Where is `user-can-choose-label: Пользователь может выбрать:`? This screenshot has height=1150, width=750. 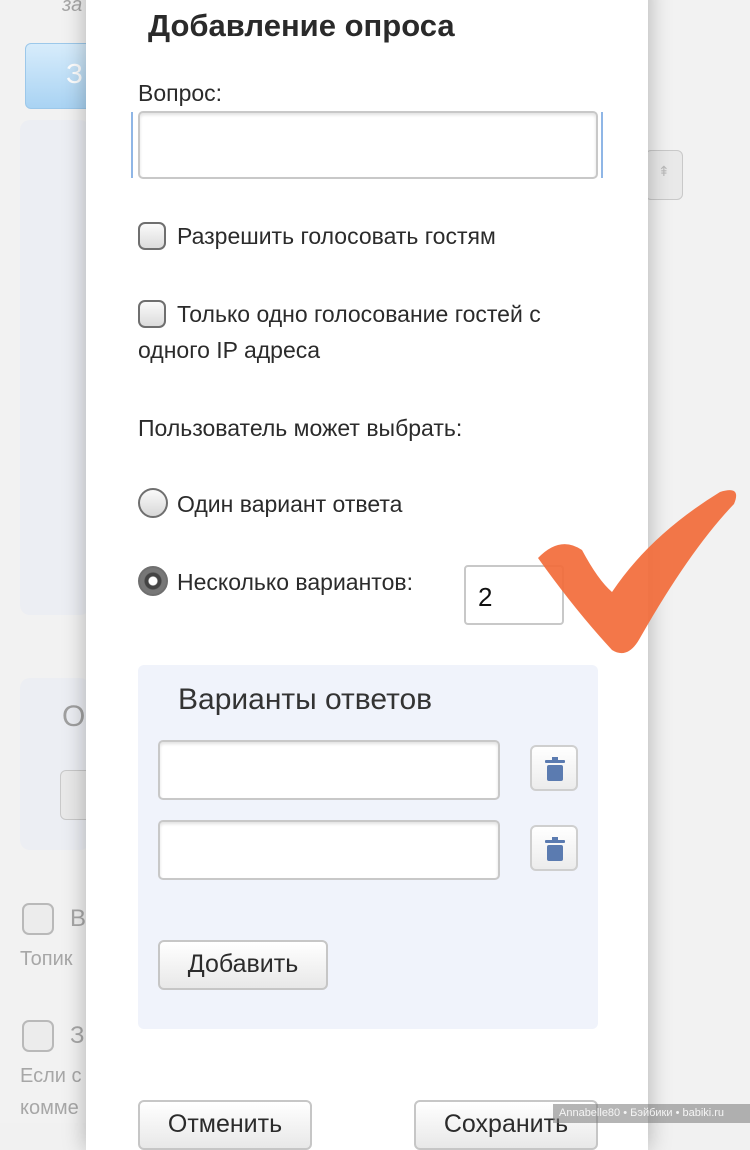
user-can-choose-label: Пользователь может выбрать: is located at coordinates (300, 428).